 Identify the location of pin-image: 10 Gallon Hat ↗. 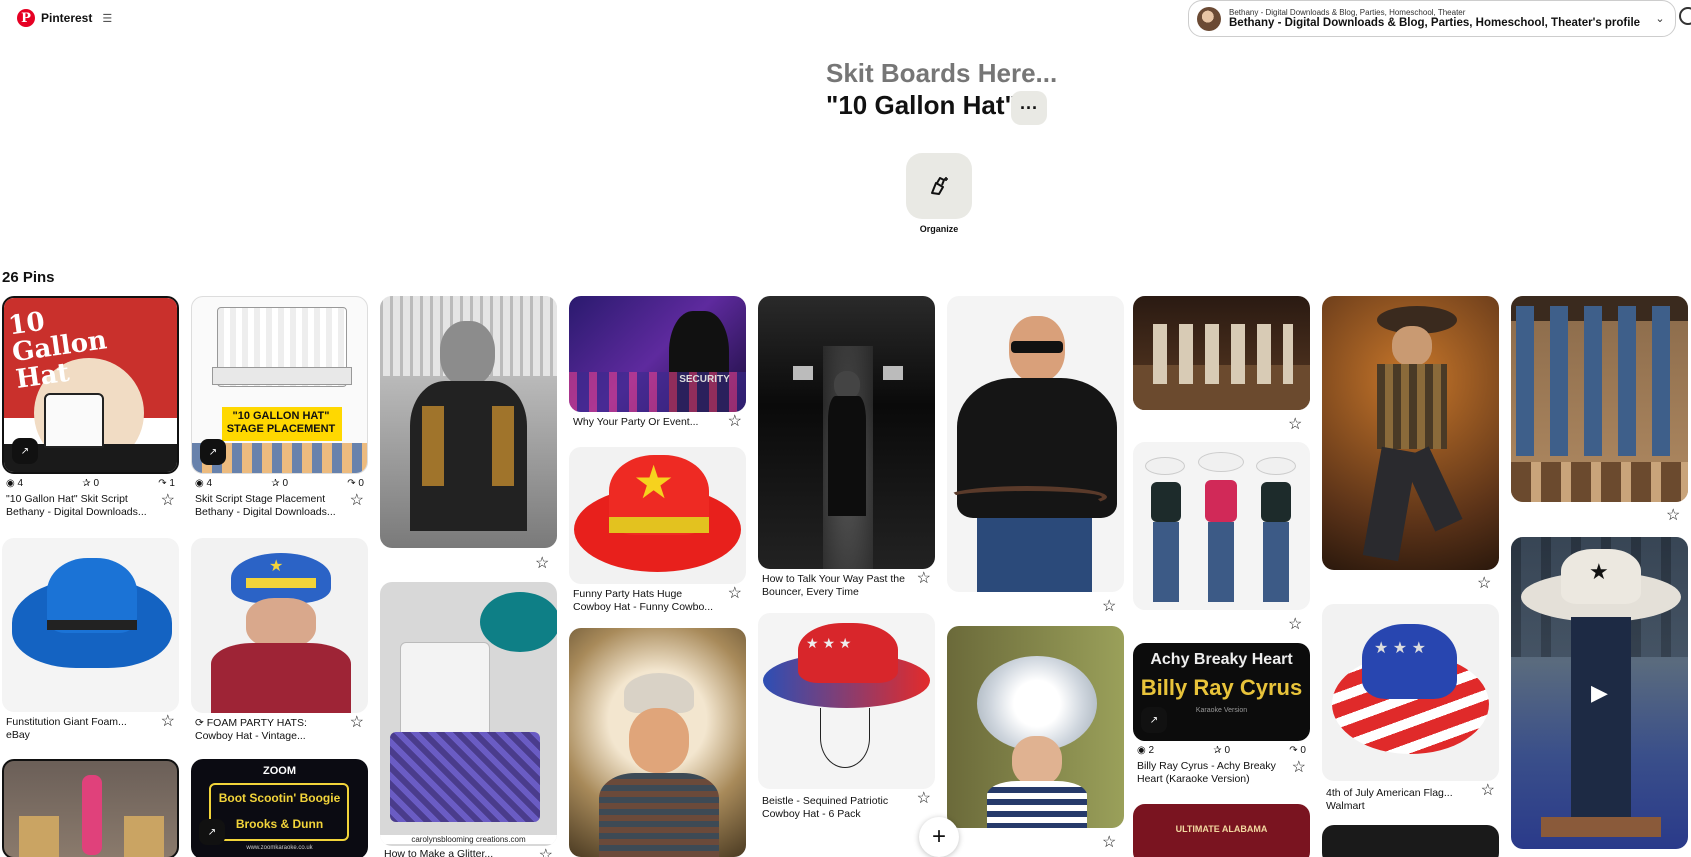
(90, 385).